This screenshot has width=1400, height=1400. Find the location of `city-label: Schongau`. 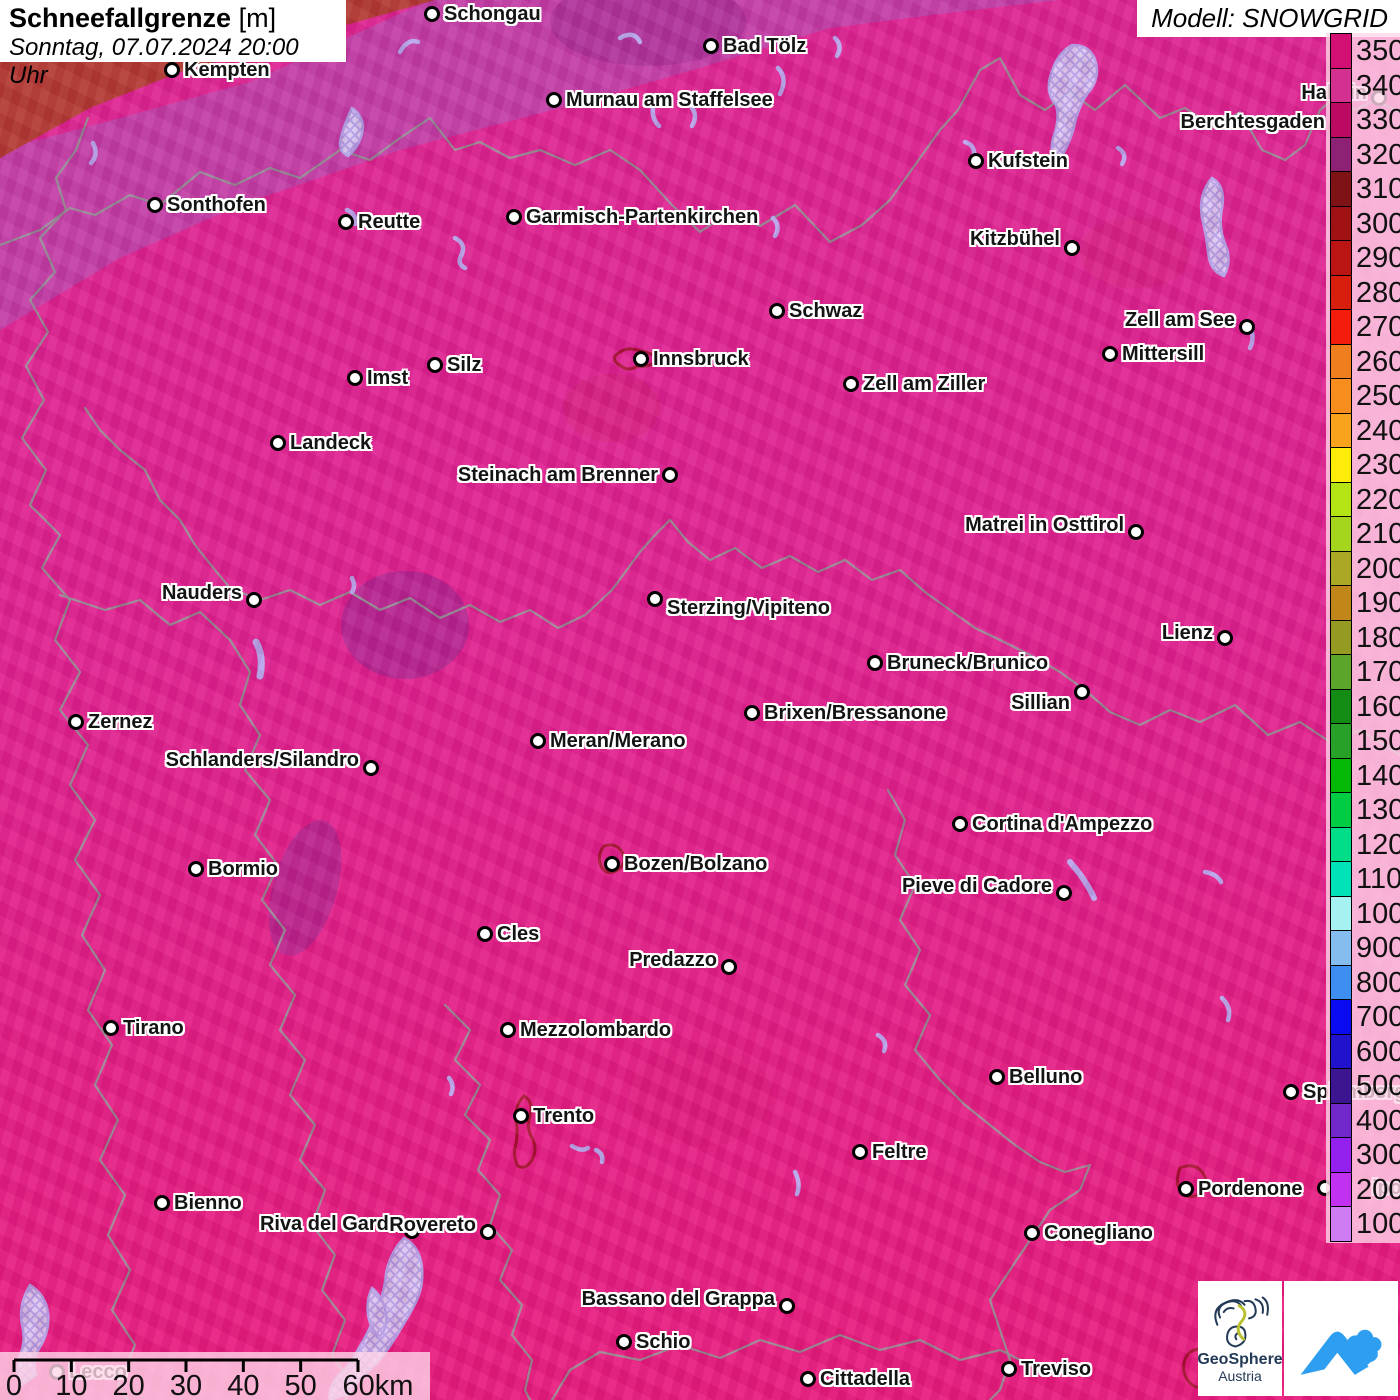

city-label: Schongau is located at coordinates (492, 14).